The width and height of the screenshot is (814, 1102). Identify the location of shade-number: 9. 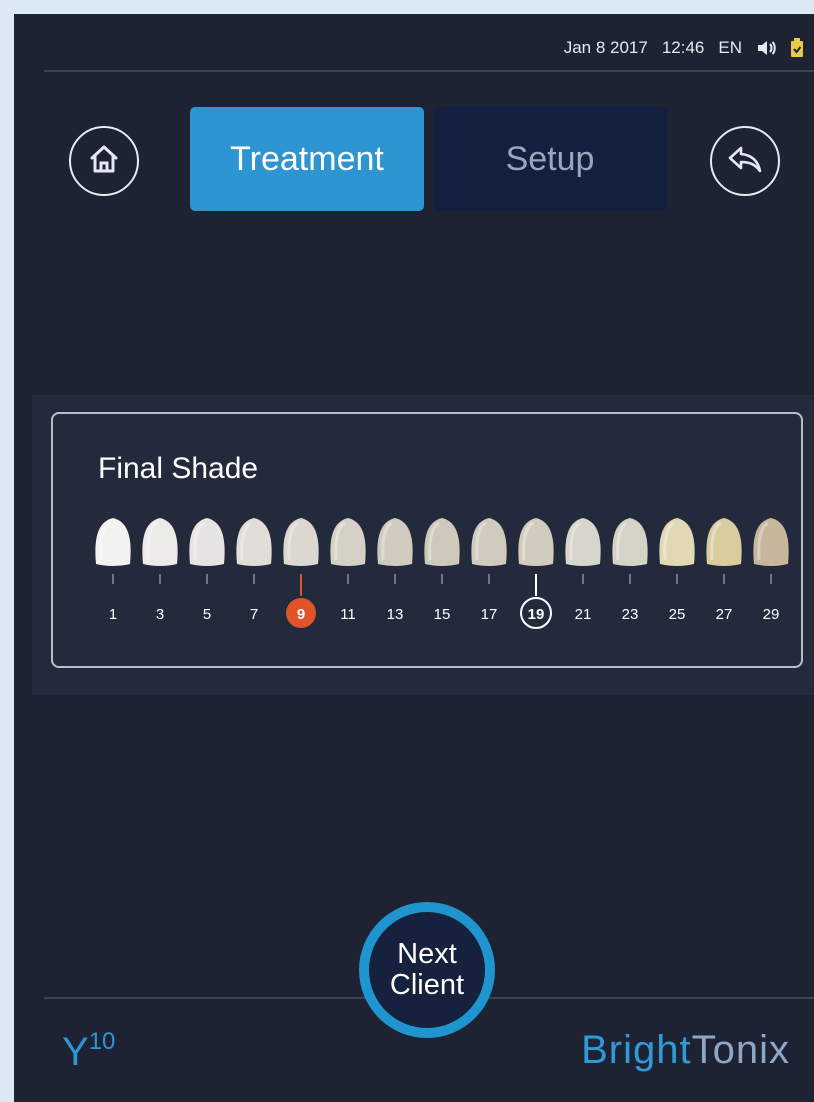
(301, 614).